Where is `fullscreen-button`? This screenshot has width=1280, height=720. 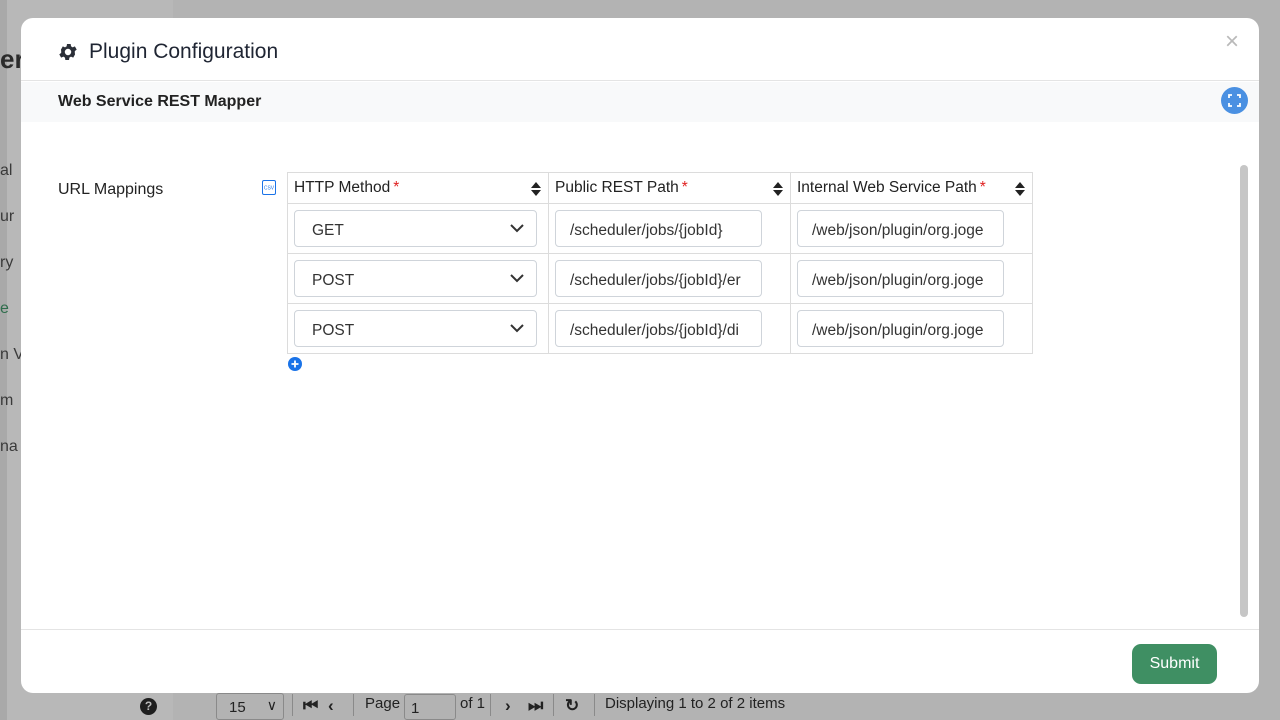 fullscreen-button is located at coordinates (1234, 100).